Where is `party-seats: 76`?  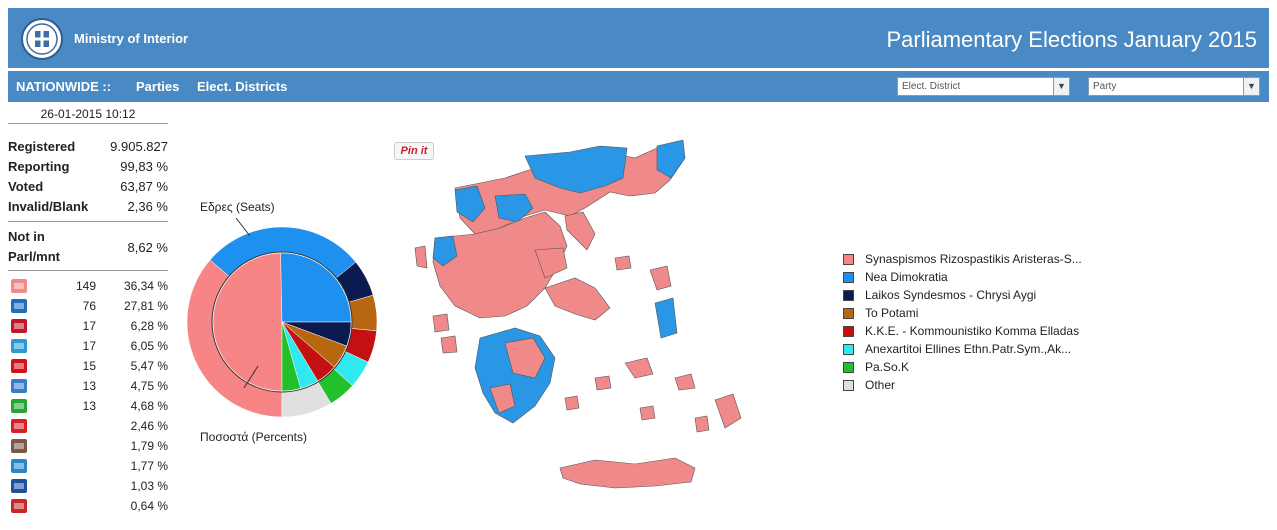 party-seats: 76 is located at coordinates (89, 306).